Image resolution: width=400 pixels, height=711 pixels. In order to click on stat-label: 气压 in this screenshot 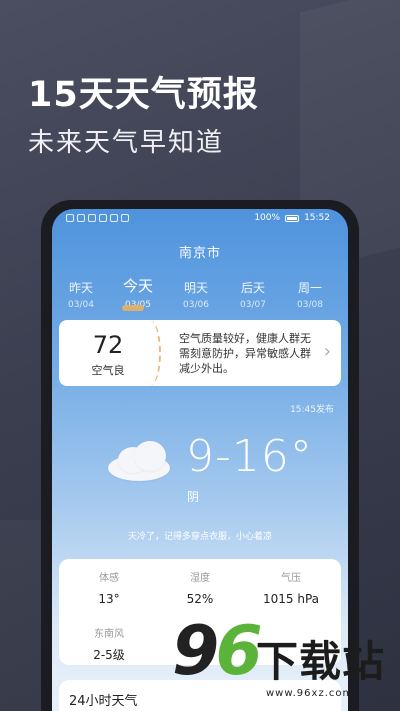, I will do `click(291, 578)`.